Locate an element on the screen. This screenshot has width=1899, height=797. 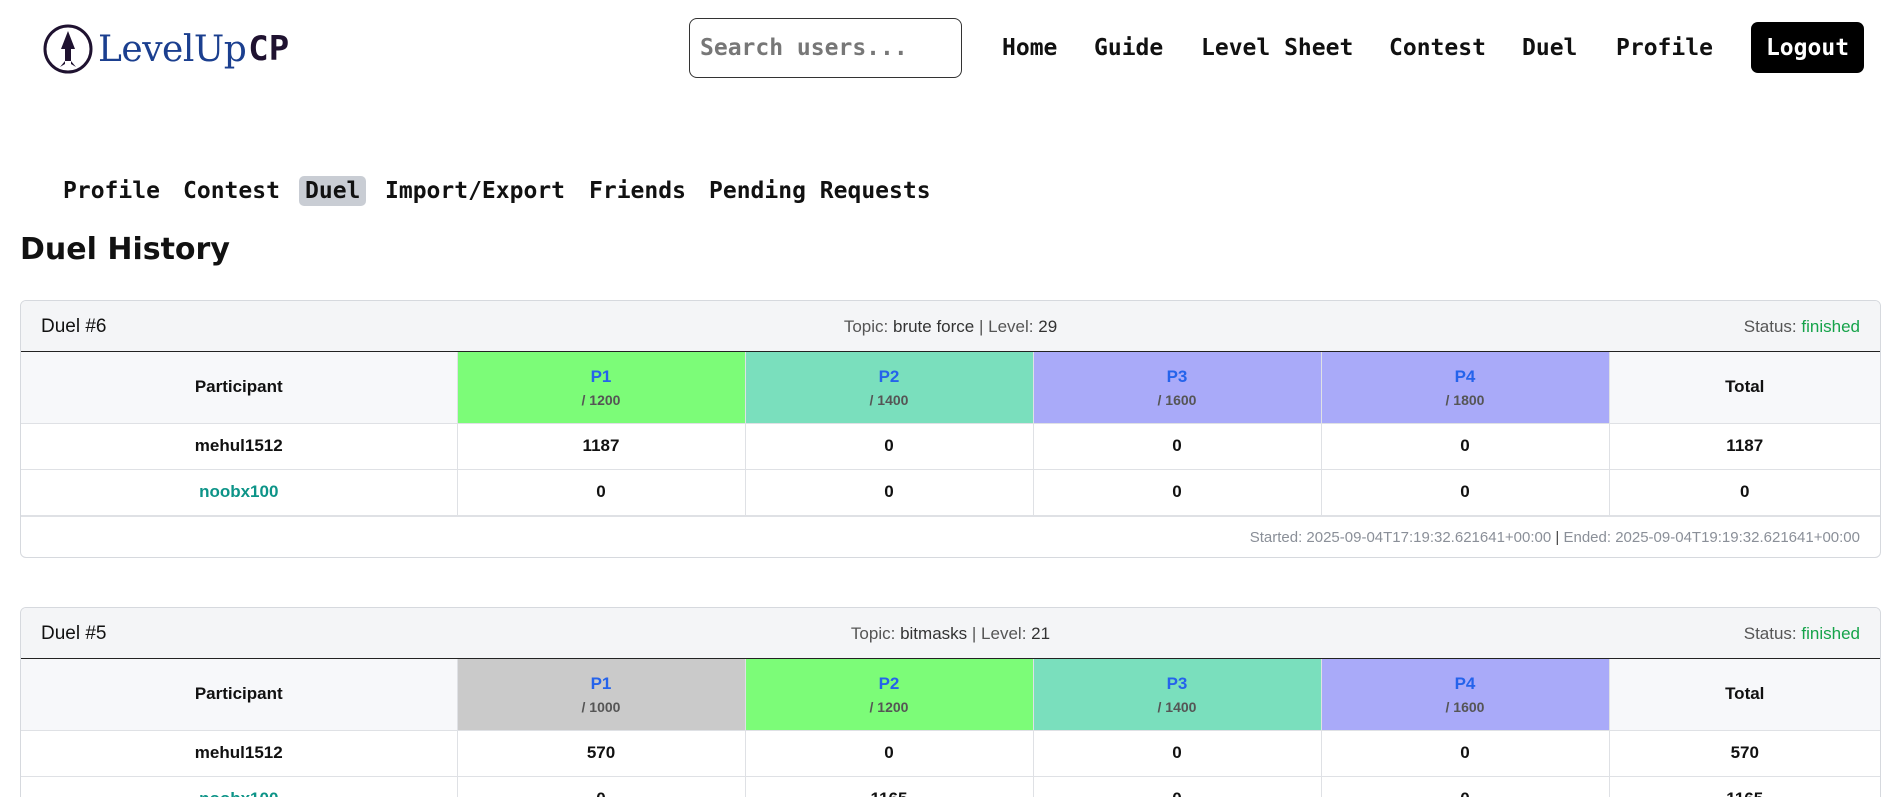
nav-profile: Profile is located at coordinates (1664, 48).